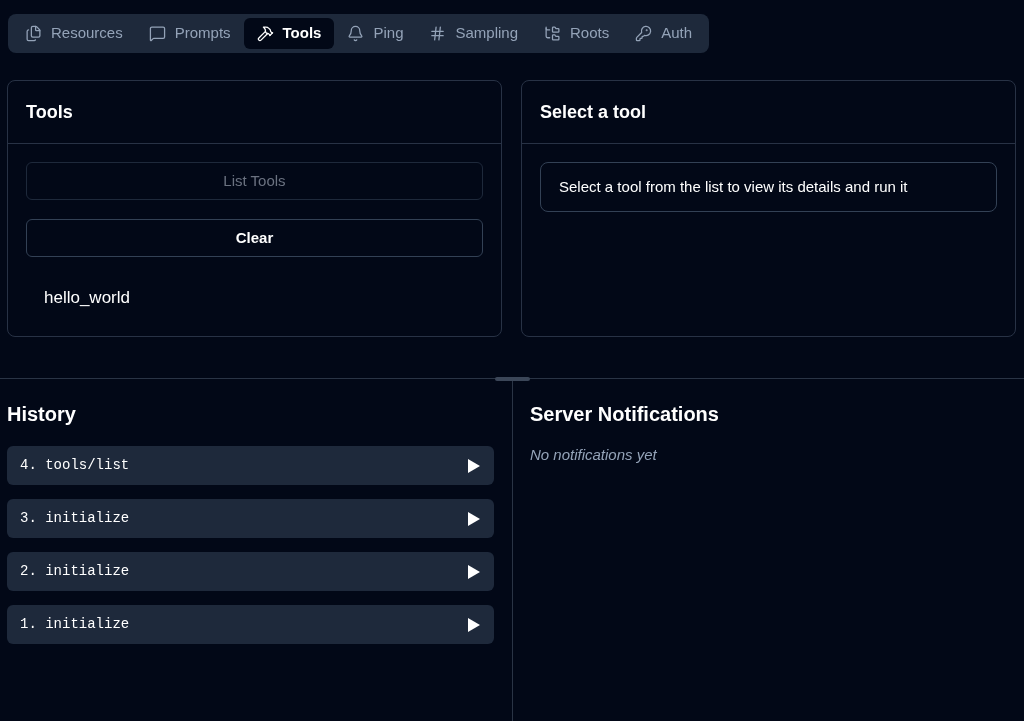  Describe the element at coordinates (375, 33) in the screenshot. I see `tab: Ping` at that location.